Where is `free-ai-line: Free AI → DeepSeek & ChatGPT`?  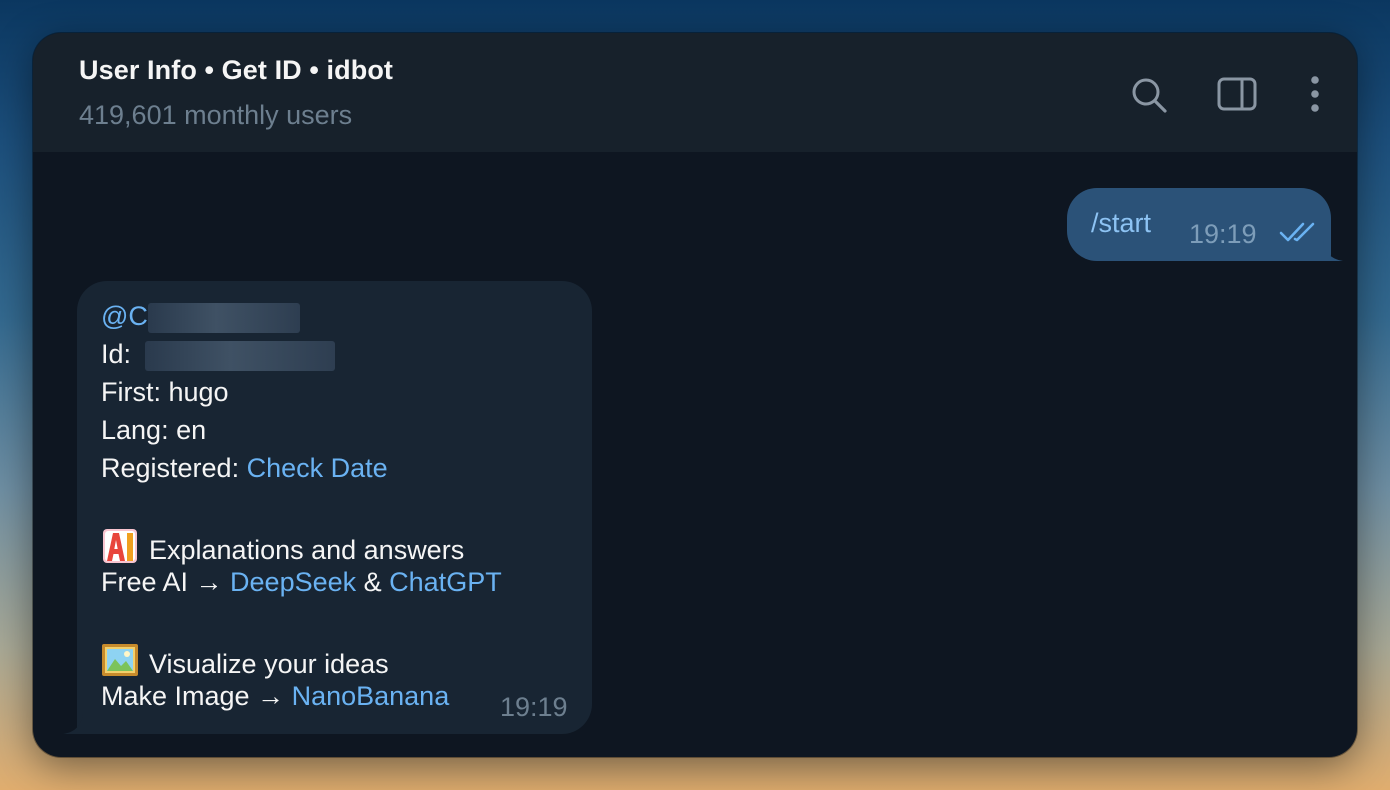
free-ai-line: Free AI → DeepSeek & ChatGPT is located at coordinates (301, 582).